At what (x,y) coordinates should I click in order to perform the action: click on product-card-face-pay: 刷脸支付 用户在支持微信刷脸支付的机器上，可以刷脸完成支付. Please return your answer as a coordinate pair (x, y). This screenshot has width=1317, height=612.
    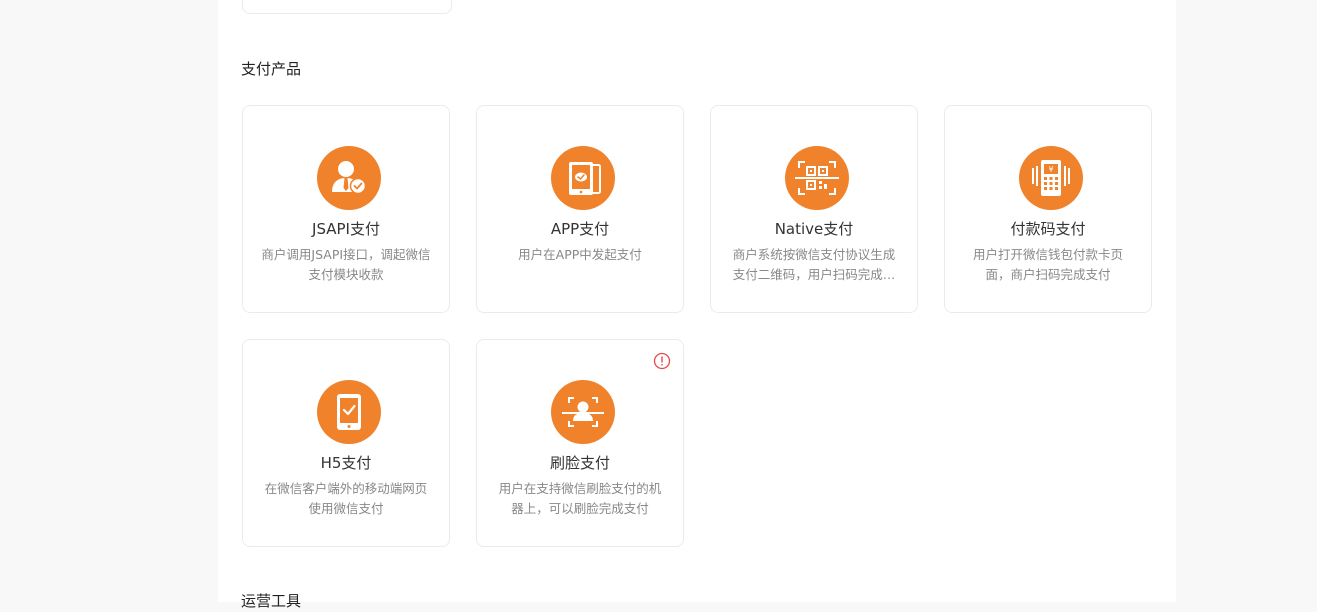
    Looking at the image, I should click on (580, 443).